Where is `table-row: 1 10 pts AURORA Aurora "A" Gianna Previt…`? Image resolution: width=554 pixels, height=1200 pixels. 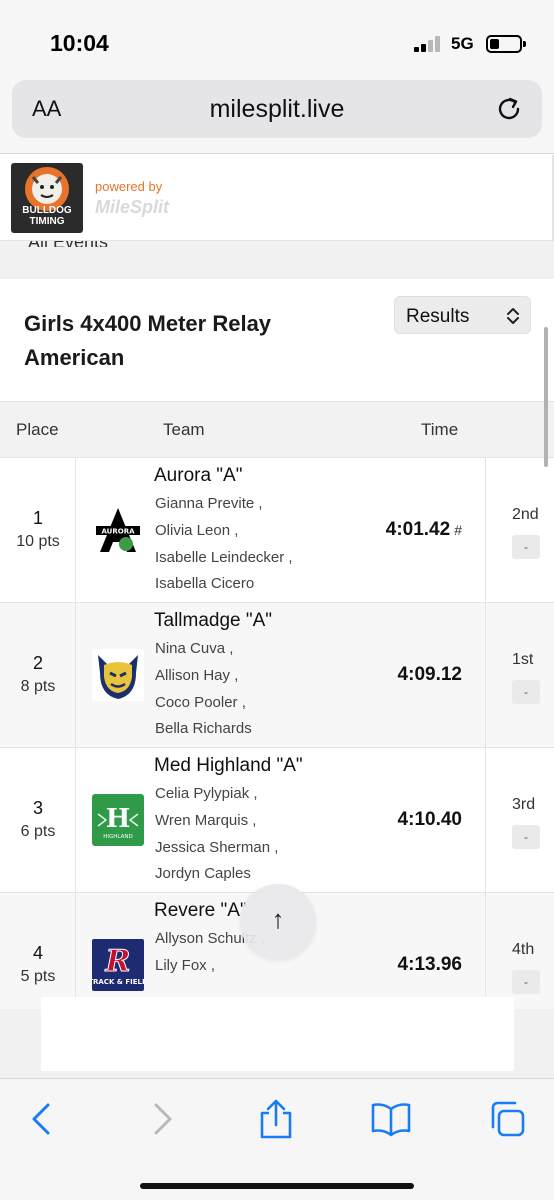
table-row: 1 10 pts AURORA Aurora "A" Gianna Previt… is located at coordinates (277, 530).